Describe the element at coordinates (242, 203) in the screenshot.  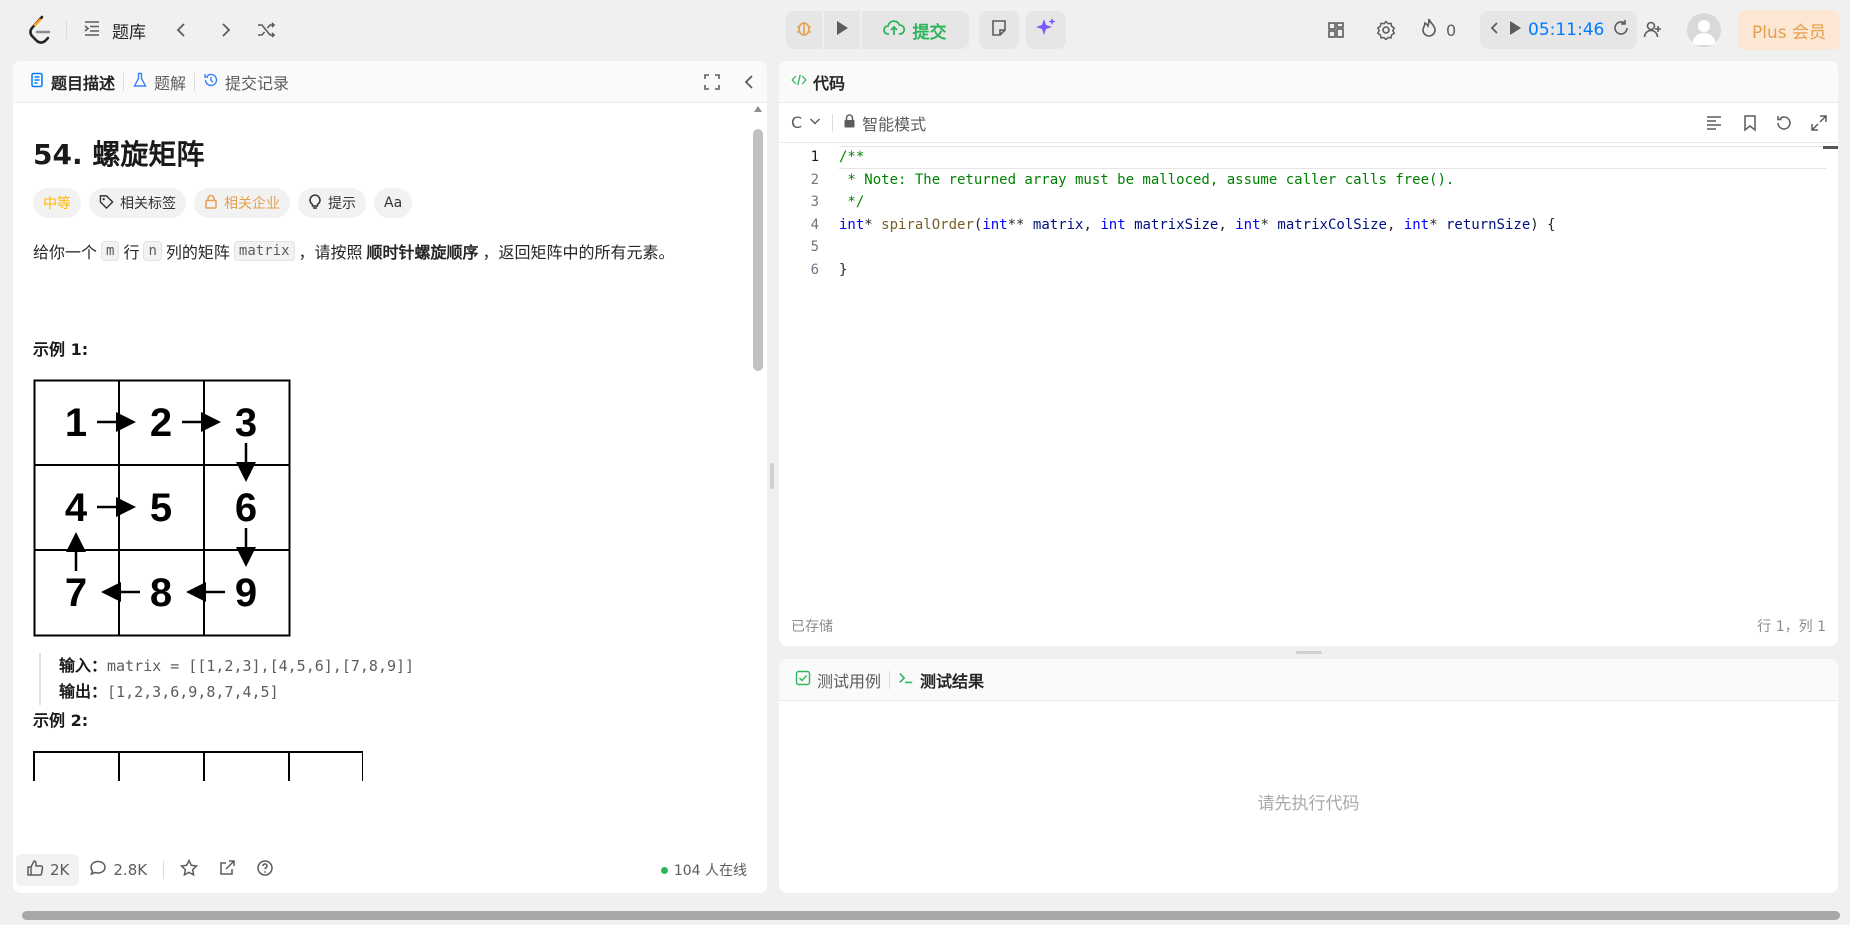
I see `companies-button: 相关企业` at that location.